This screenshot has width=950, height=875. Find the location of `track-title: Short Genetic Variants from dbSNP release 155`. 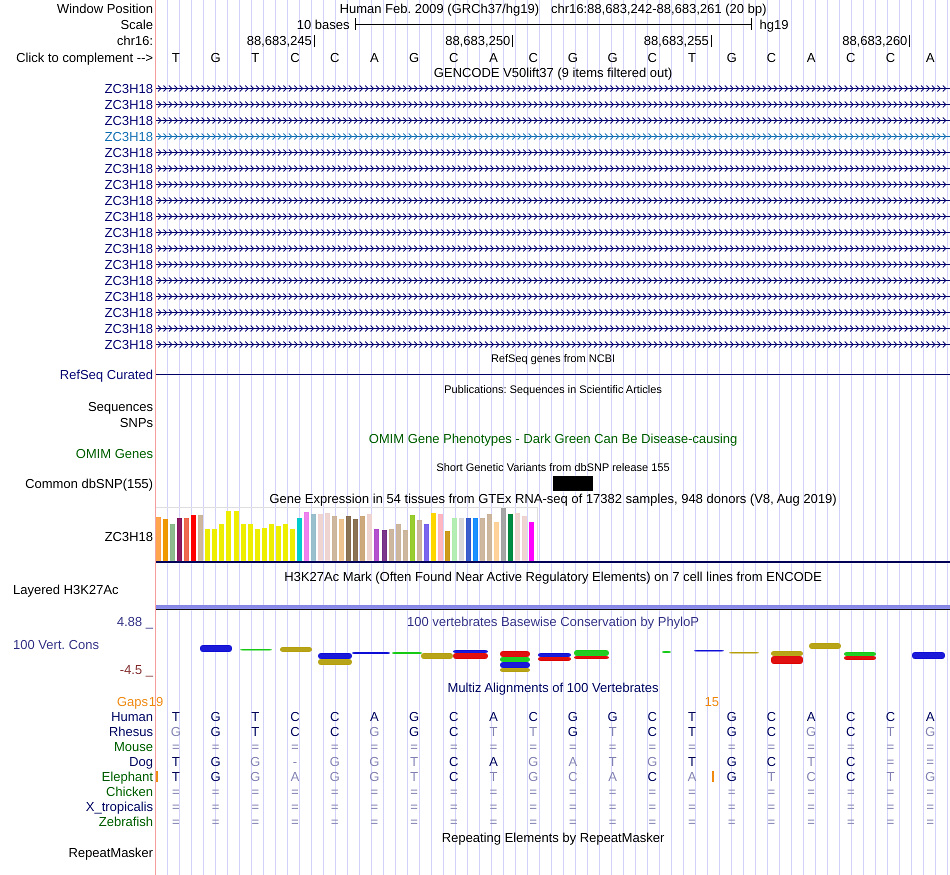

track-title: Short Genetic Variants from dbSNP release 155 is located at coordinates (553, 468).